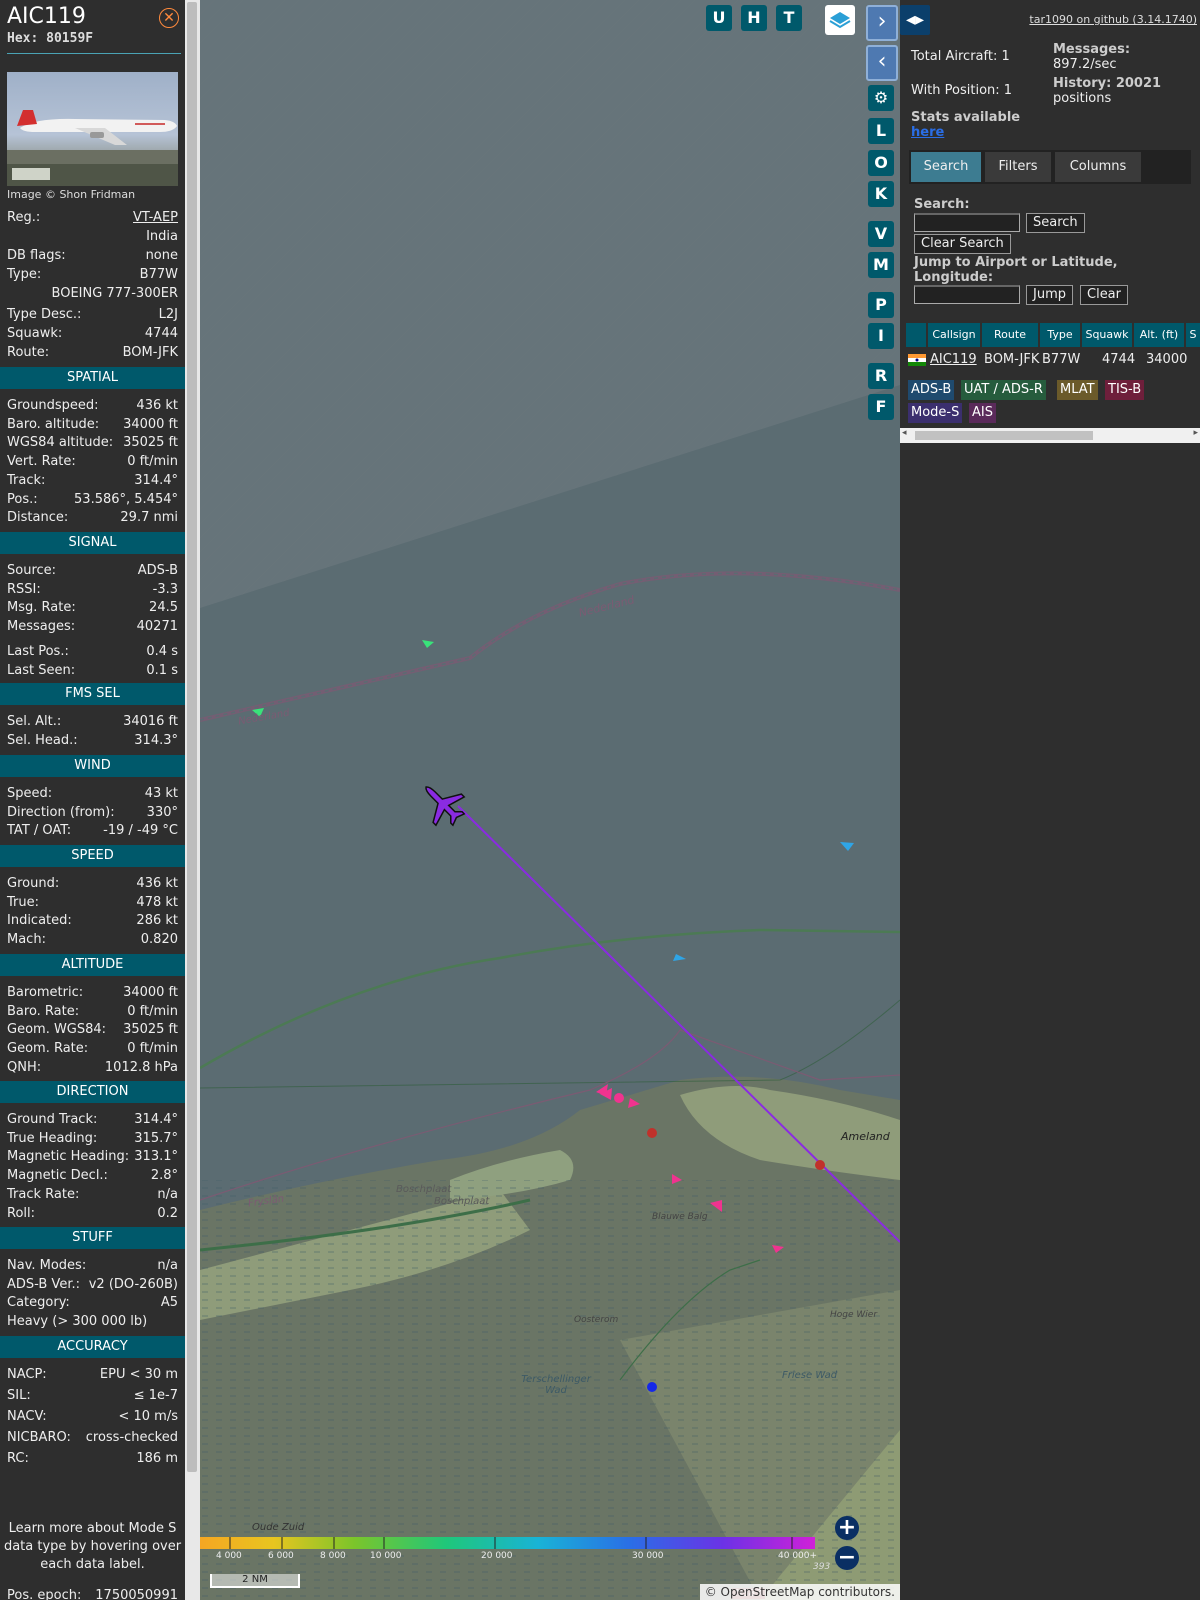 The image size is (1200, 1600). Describe the element at coordinates (162, 236) in the screenshot. I see `detail-value: India` at that location.